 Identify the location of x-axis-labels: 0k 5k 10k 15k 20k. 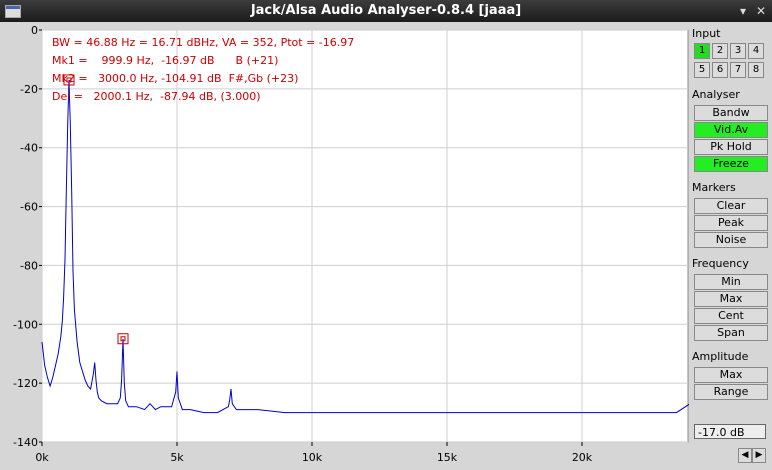
(314, 453).